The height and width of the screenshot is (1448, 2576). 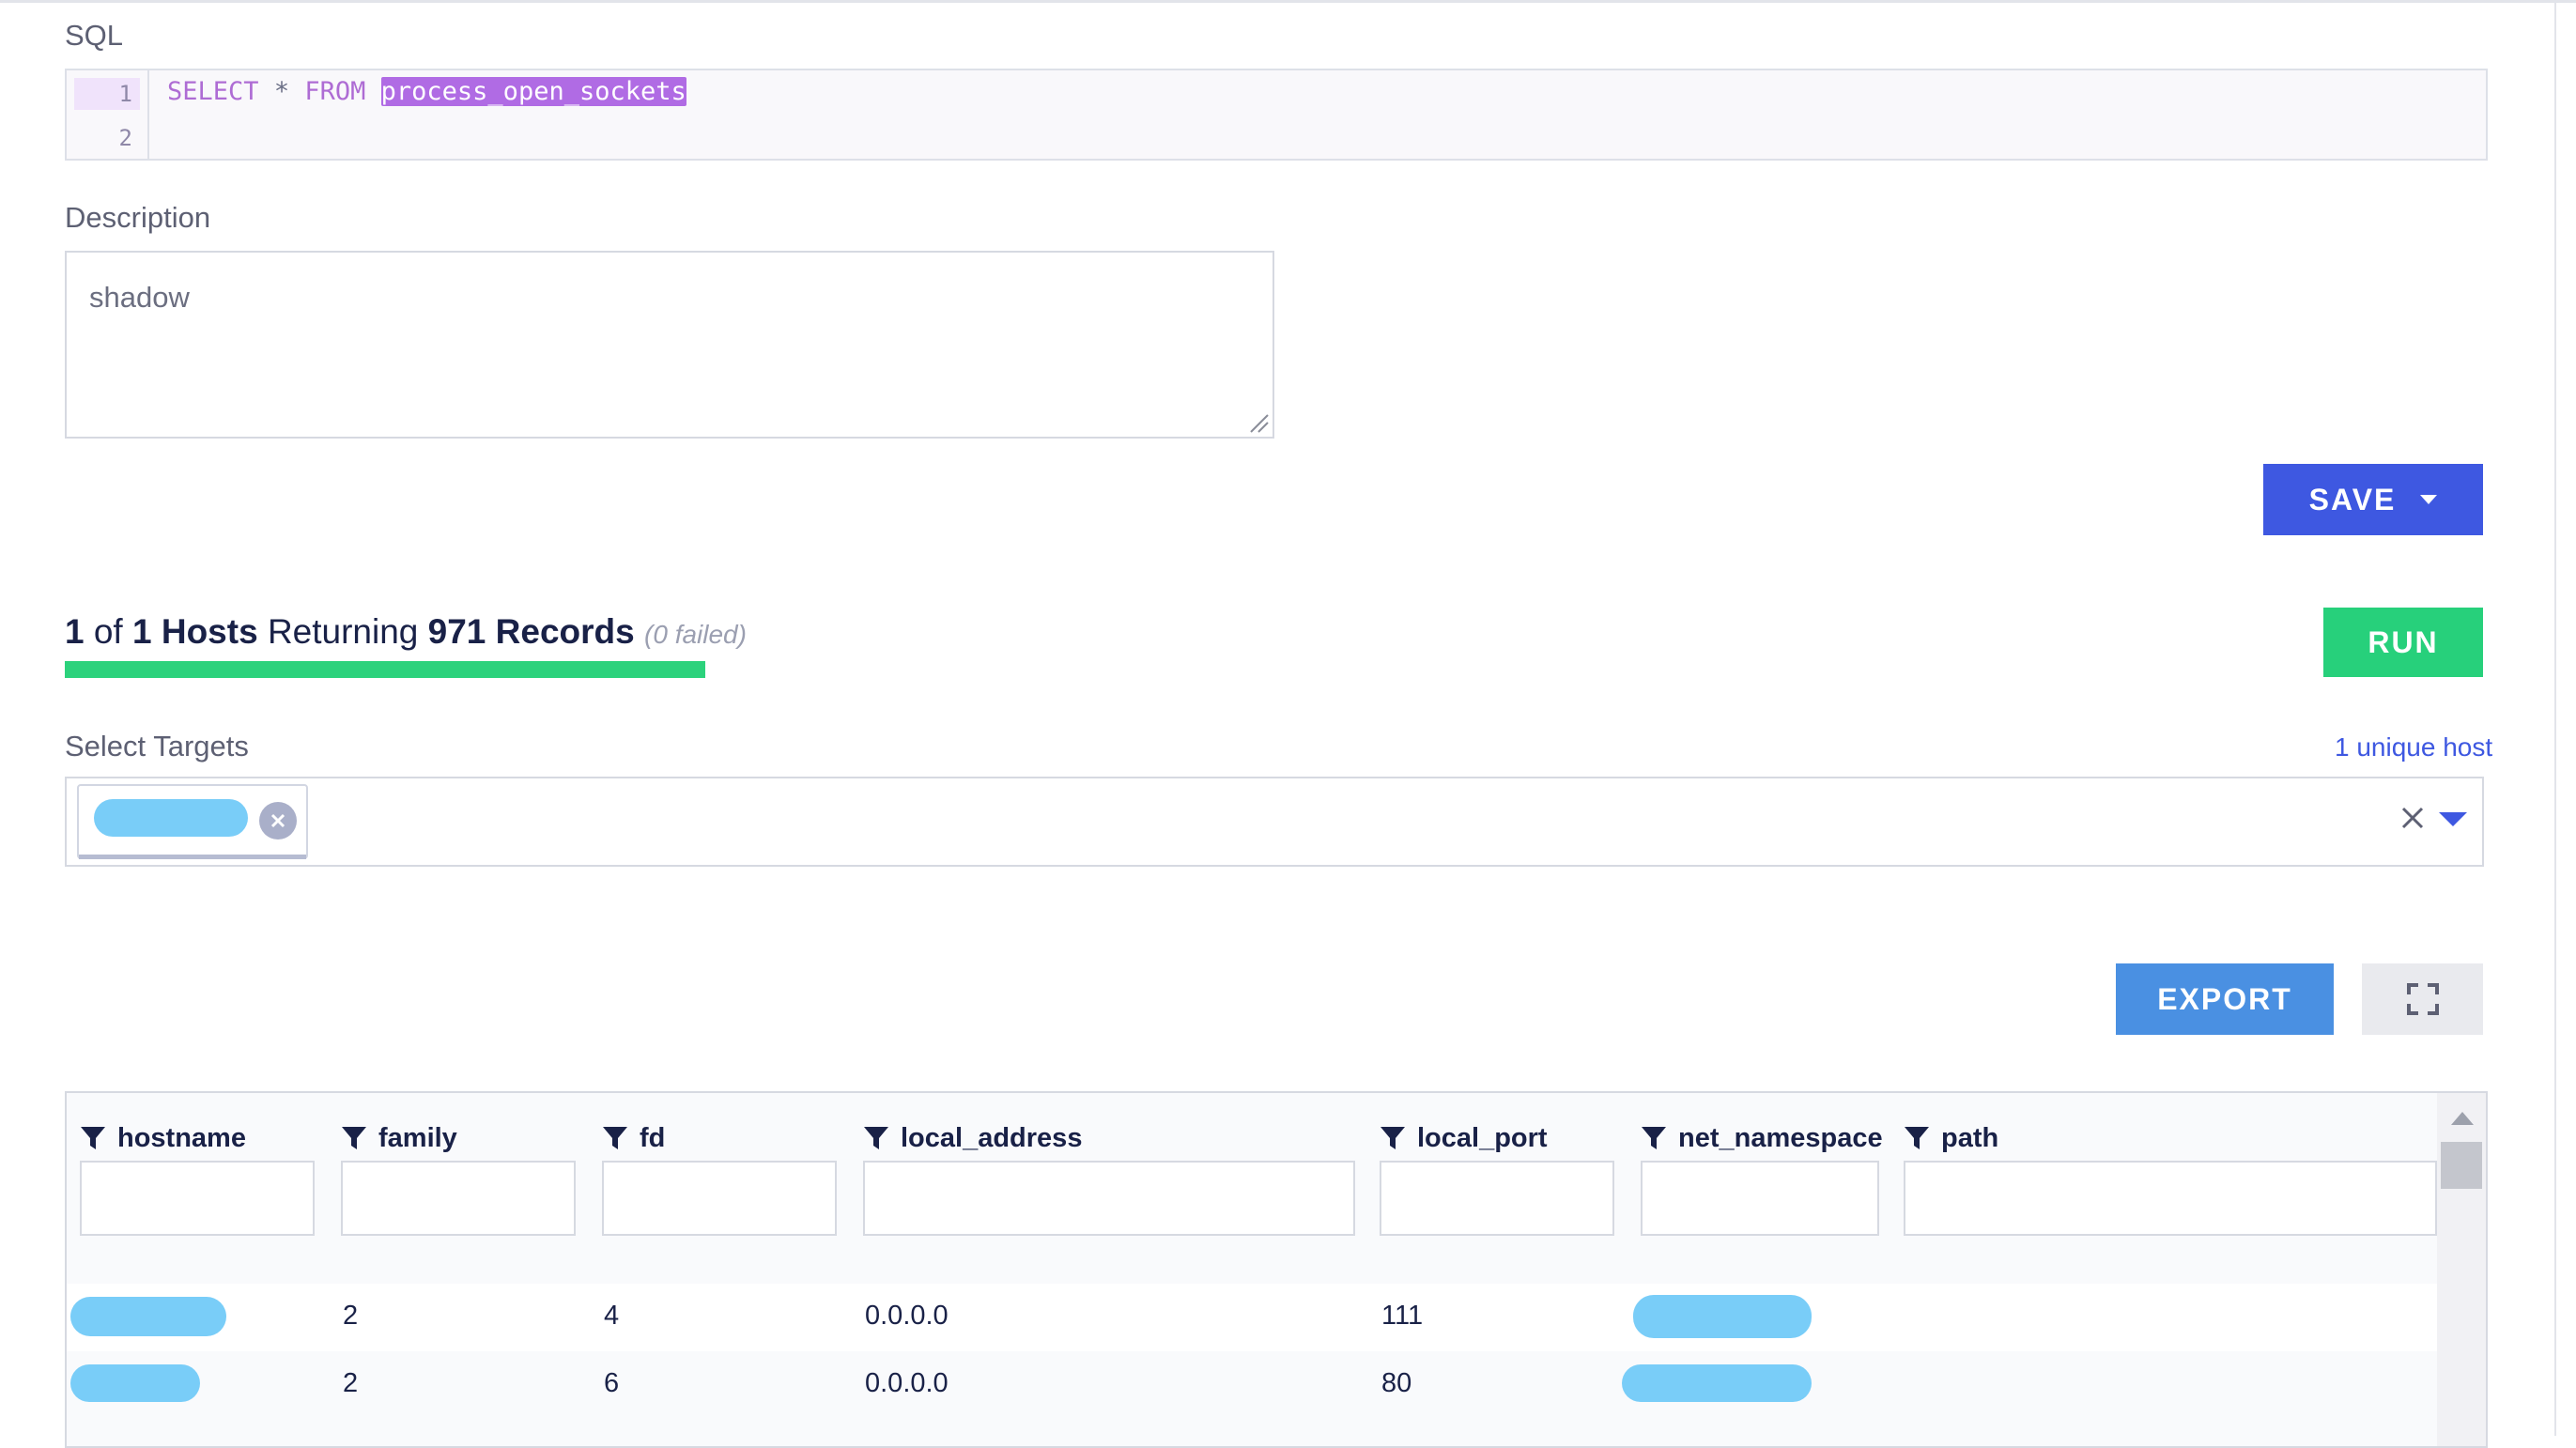 I want to click on column-header-local-address: local_address, so click(x=973, y=1138).